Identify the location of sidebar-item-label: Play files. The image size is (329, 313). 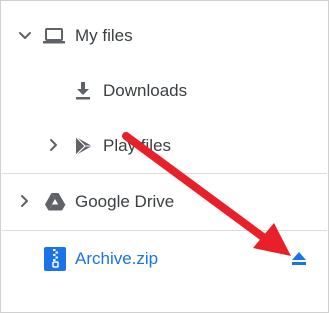
(137, 145).